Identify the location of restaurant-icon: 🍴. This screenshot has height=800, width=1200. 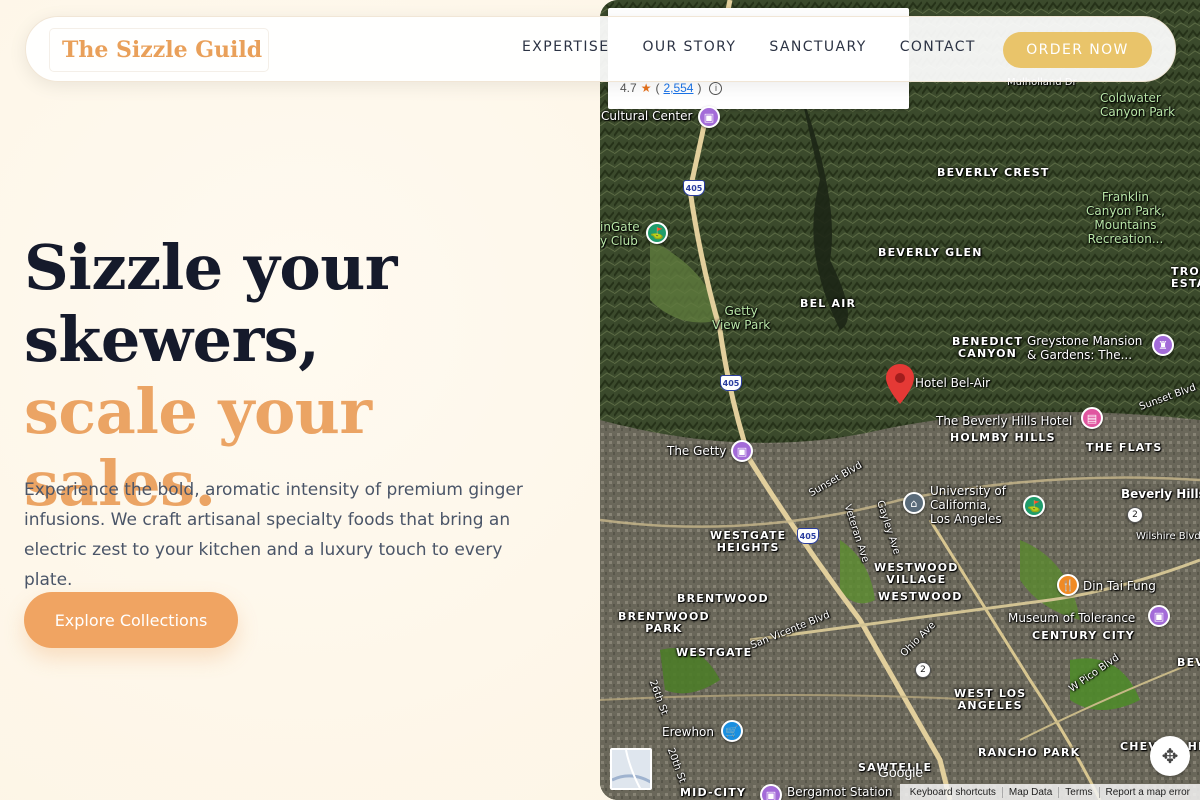
(1068, 585).